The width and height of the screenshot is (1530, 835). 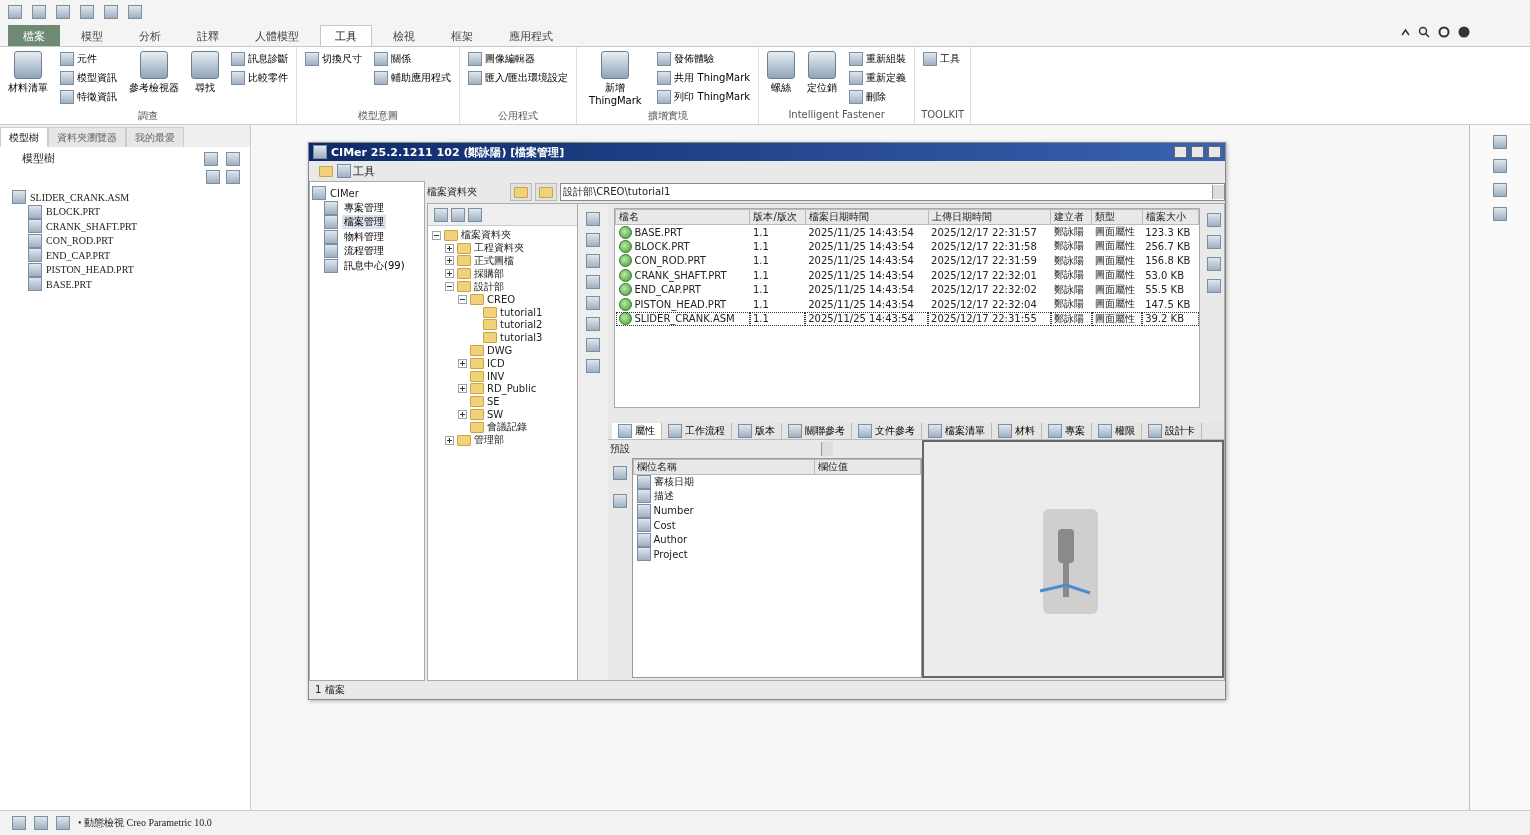 I want to click on folder-item: SW, so click(x=495, y=415).